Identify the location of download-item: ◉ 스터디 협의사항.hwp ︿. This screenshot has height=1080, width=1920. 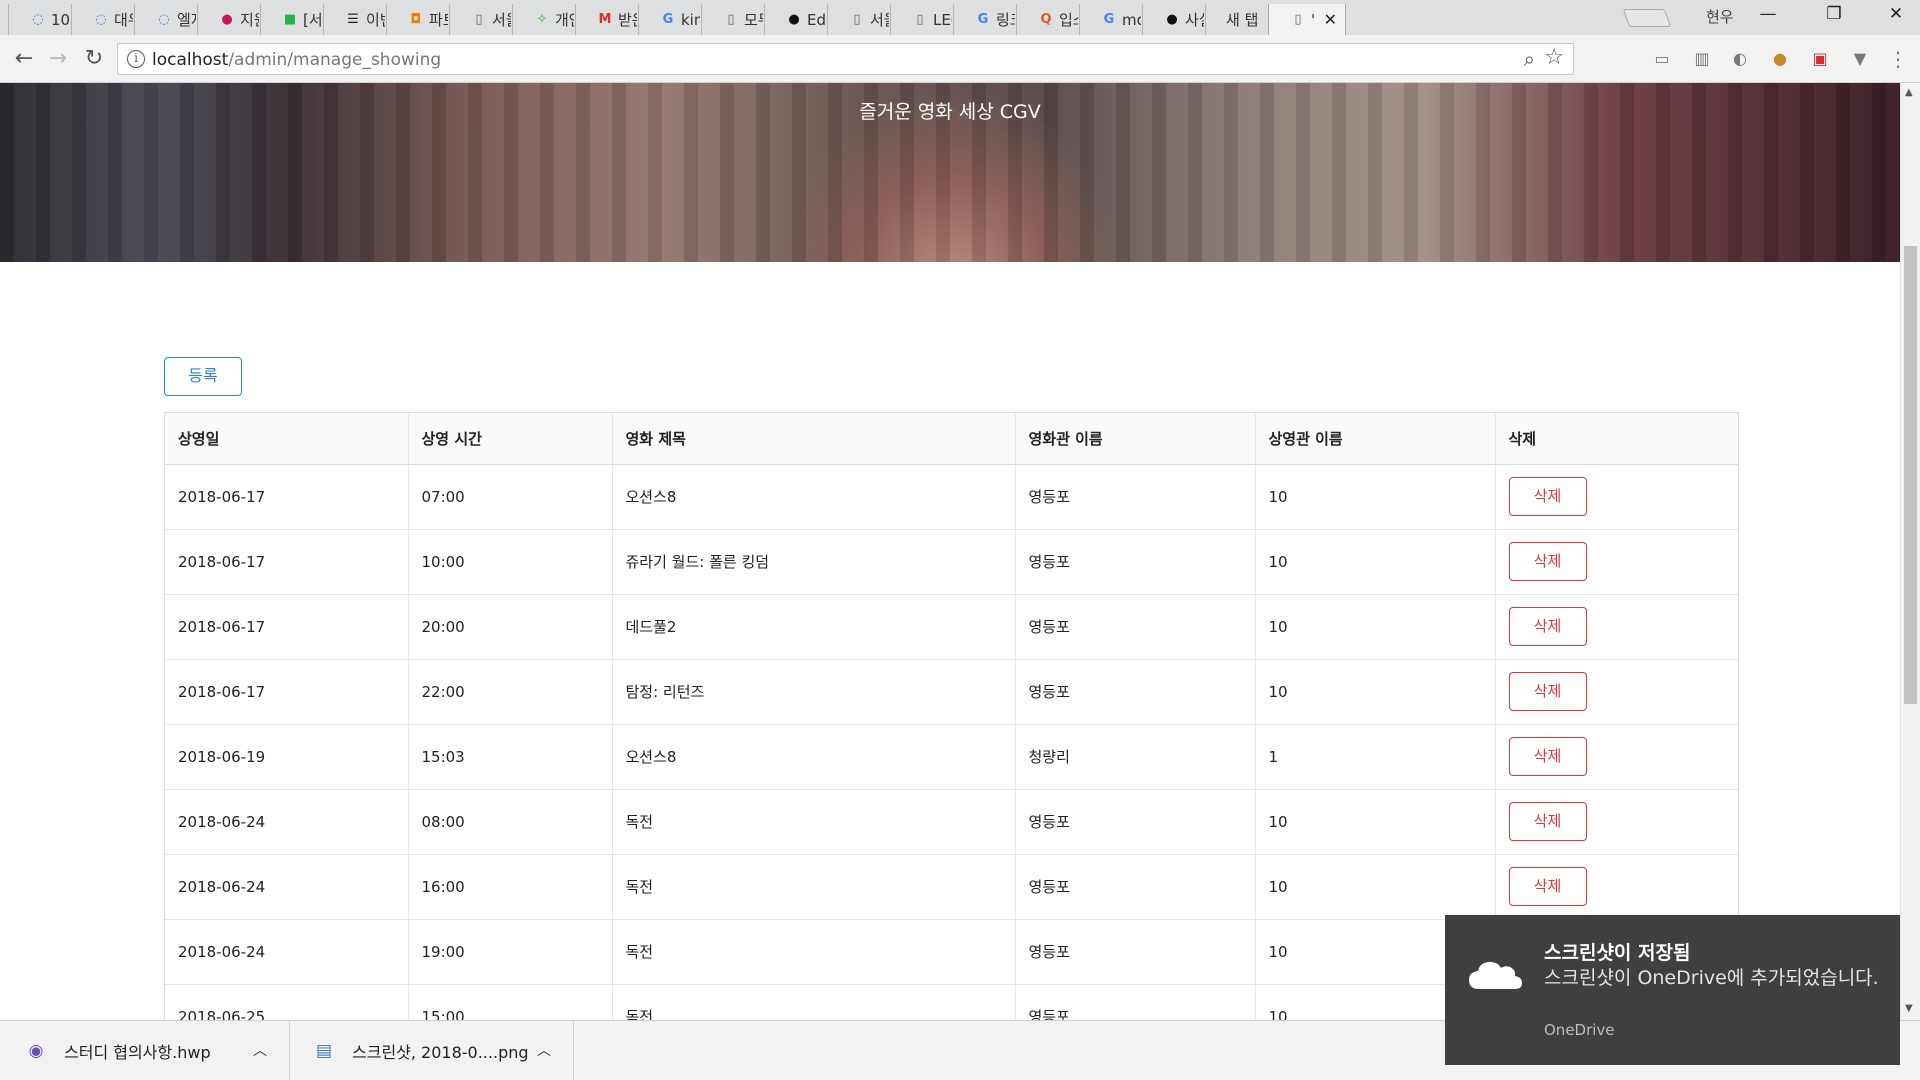
(145, 1050).